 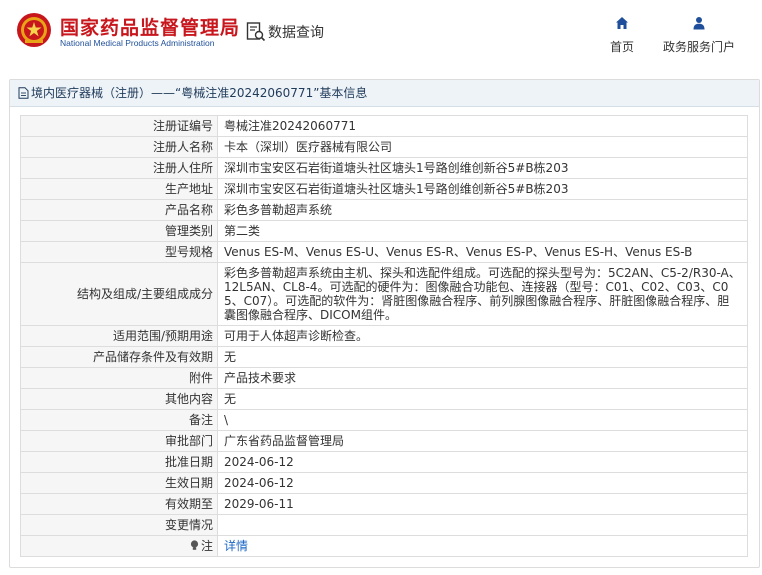 I want to click on home-icon, so click(x=622, y=23).